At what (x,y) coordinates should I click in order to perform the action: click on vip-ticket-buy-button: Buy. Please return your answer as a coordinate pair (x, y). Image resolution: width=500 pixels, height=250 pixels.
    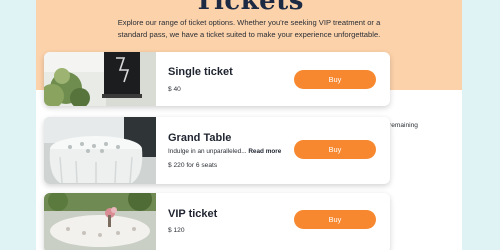
    Looking at the image, I should click on (335, 219).